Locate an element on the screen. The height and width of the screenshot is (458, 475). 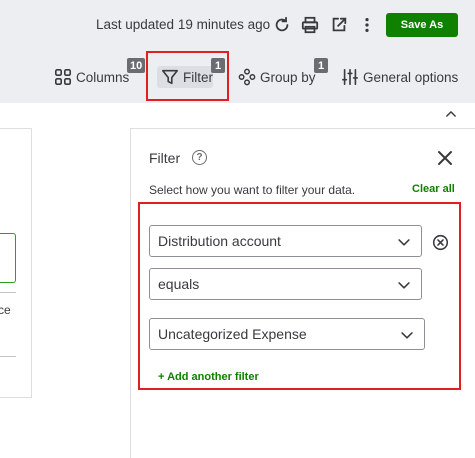
more-icon is located at coordinates (367, 25).